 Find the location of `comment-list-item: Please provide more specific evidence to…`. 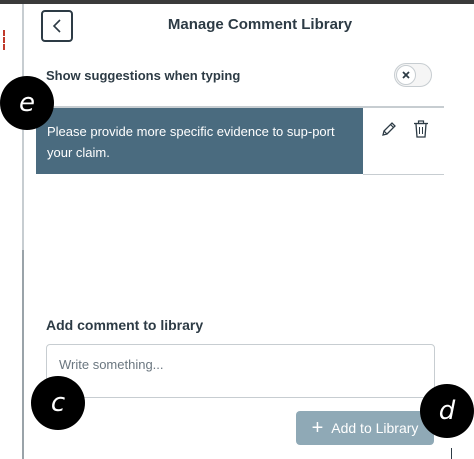

comment-list-item: Please provide more specific evidence to… is located at coordinates (240, 141).